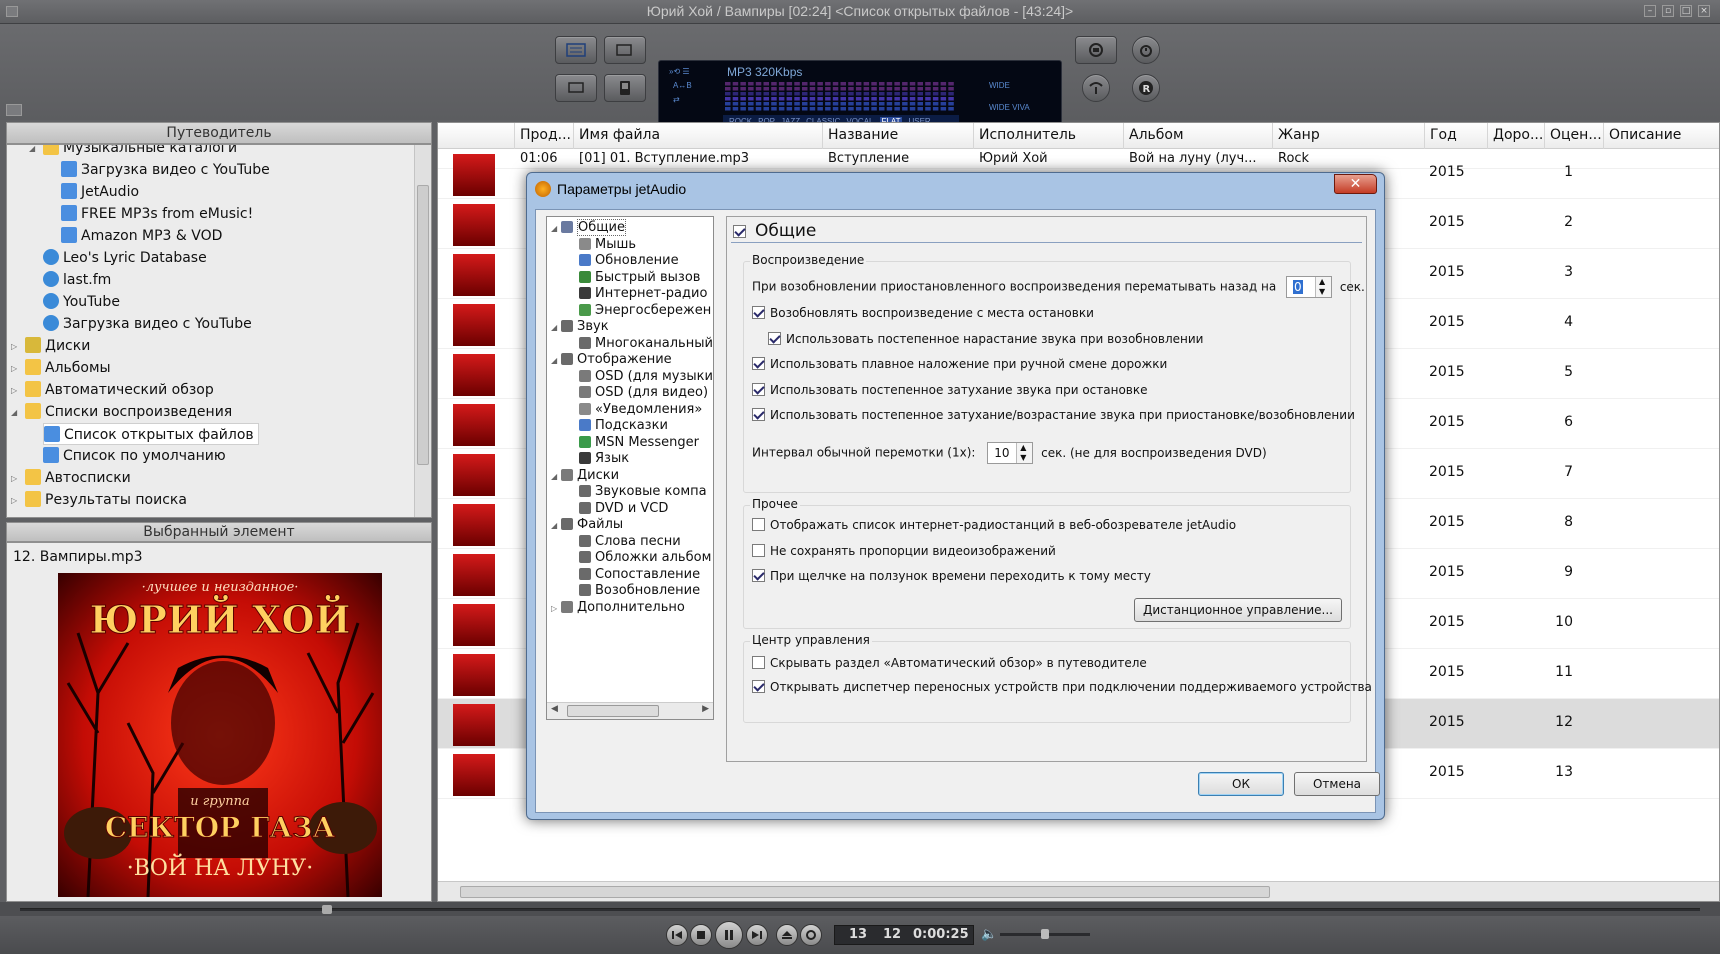  Describe the element at coordinates (860, 909) in the screenshot. I see `seek-bar` at that location.